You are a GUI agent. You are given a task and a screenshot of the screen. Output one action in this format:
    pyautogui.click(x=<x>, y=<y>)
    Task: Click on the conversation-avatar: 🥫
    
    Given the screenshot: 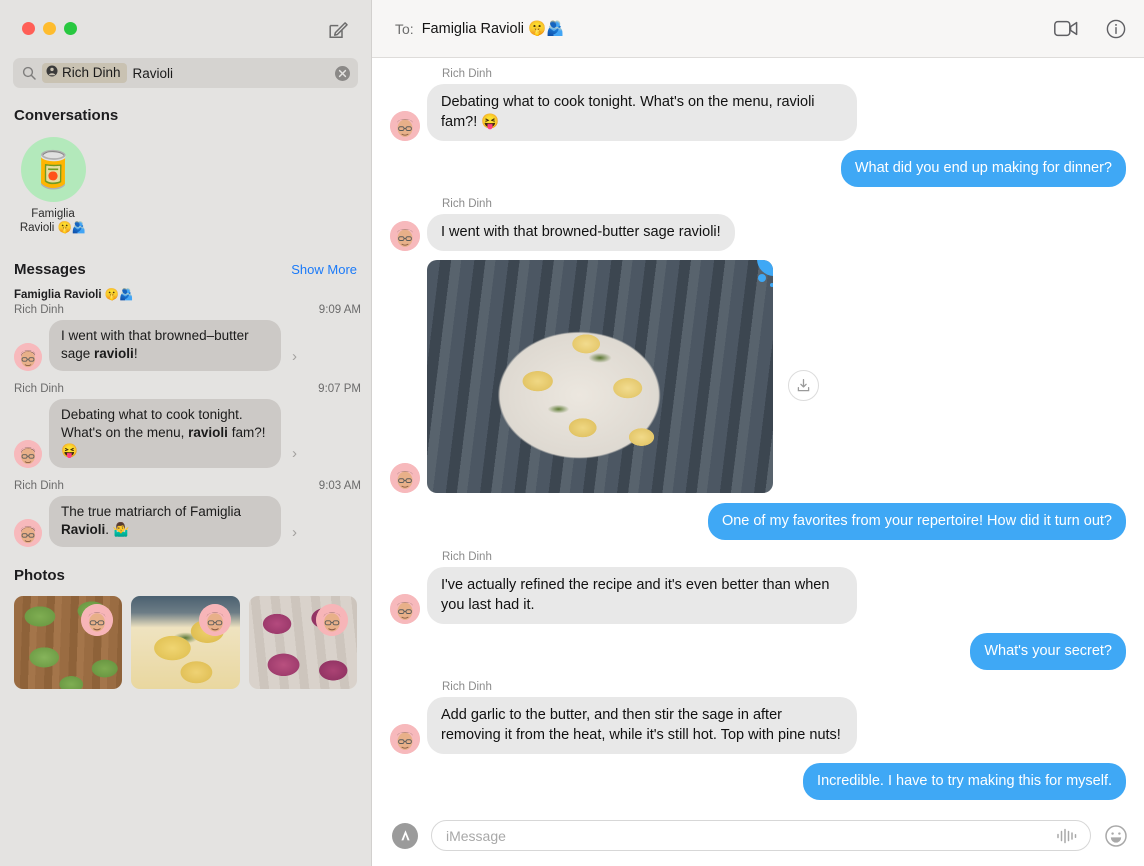 What is the action you would take?
    pyautogui.click(x=53, y=169)
    